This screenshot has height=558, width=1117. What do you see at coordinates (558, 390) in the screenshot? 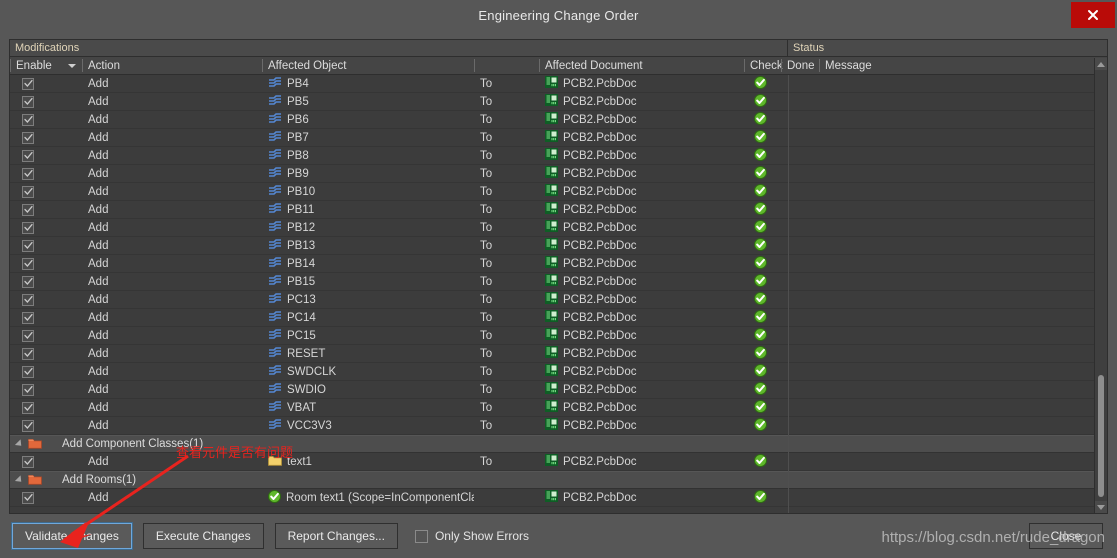
I see `grid-data-row: Add SWDIO To PCB2.PcbDoc` at bounding box center [558, 390].